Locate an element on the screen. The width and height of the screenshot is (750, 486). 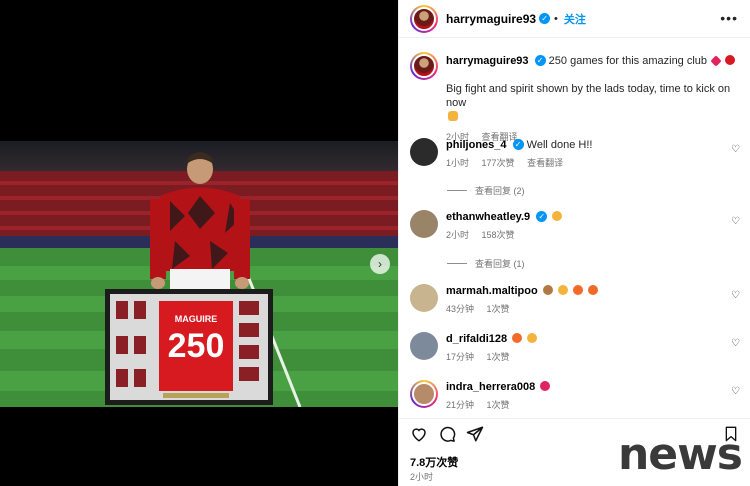
dog-icon is located at coordinates (547, 290).